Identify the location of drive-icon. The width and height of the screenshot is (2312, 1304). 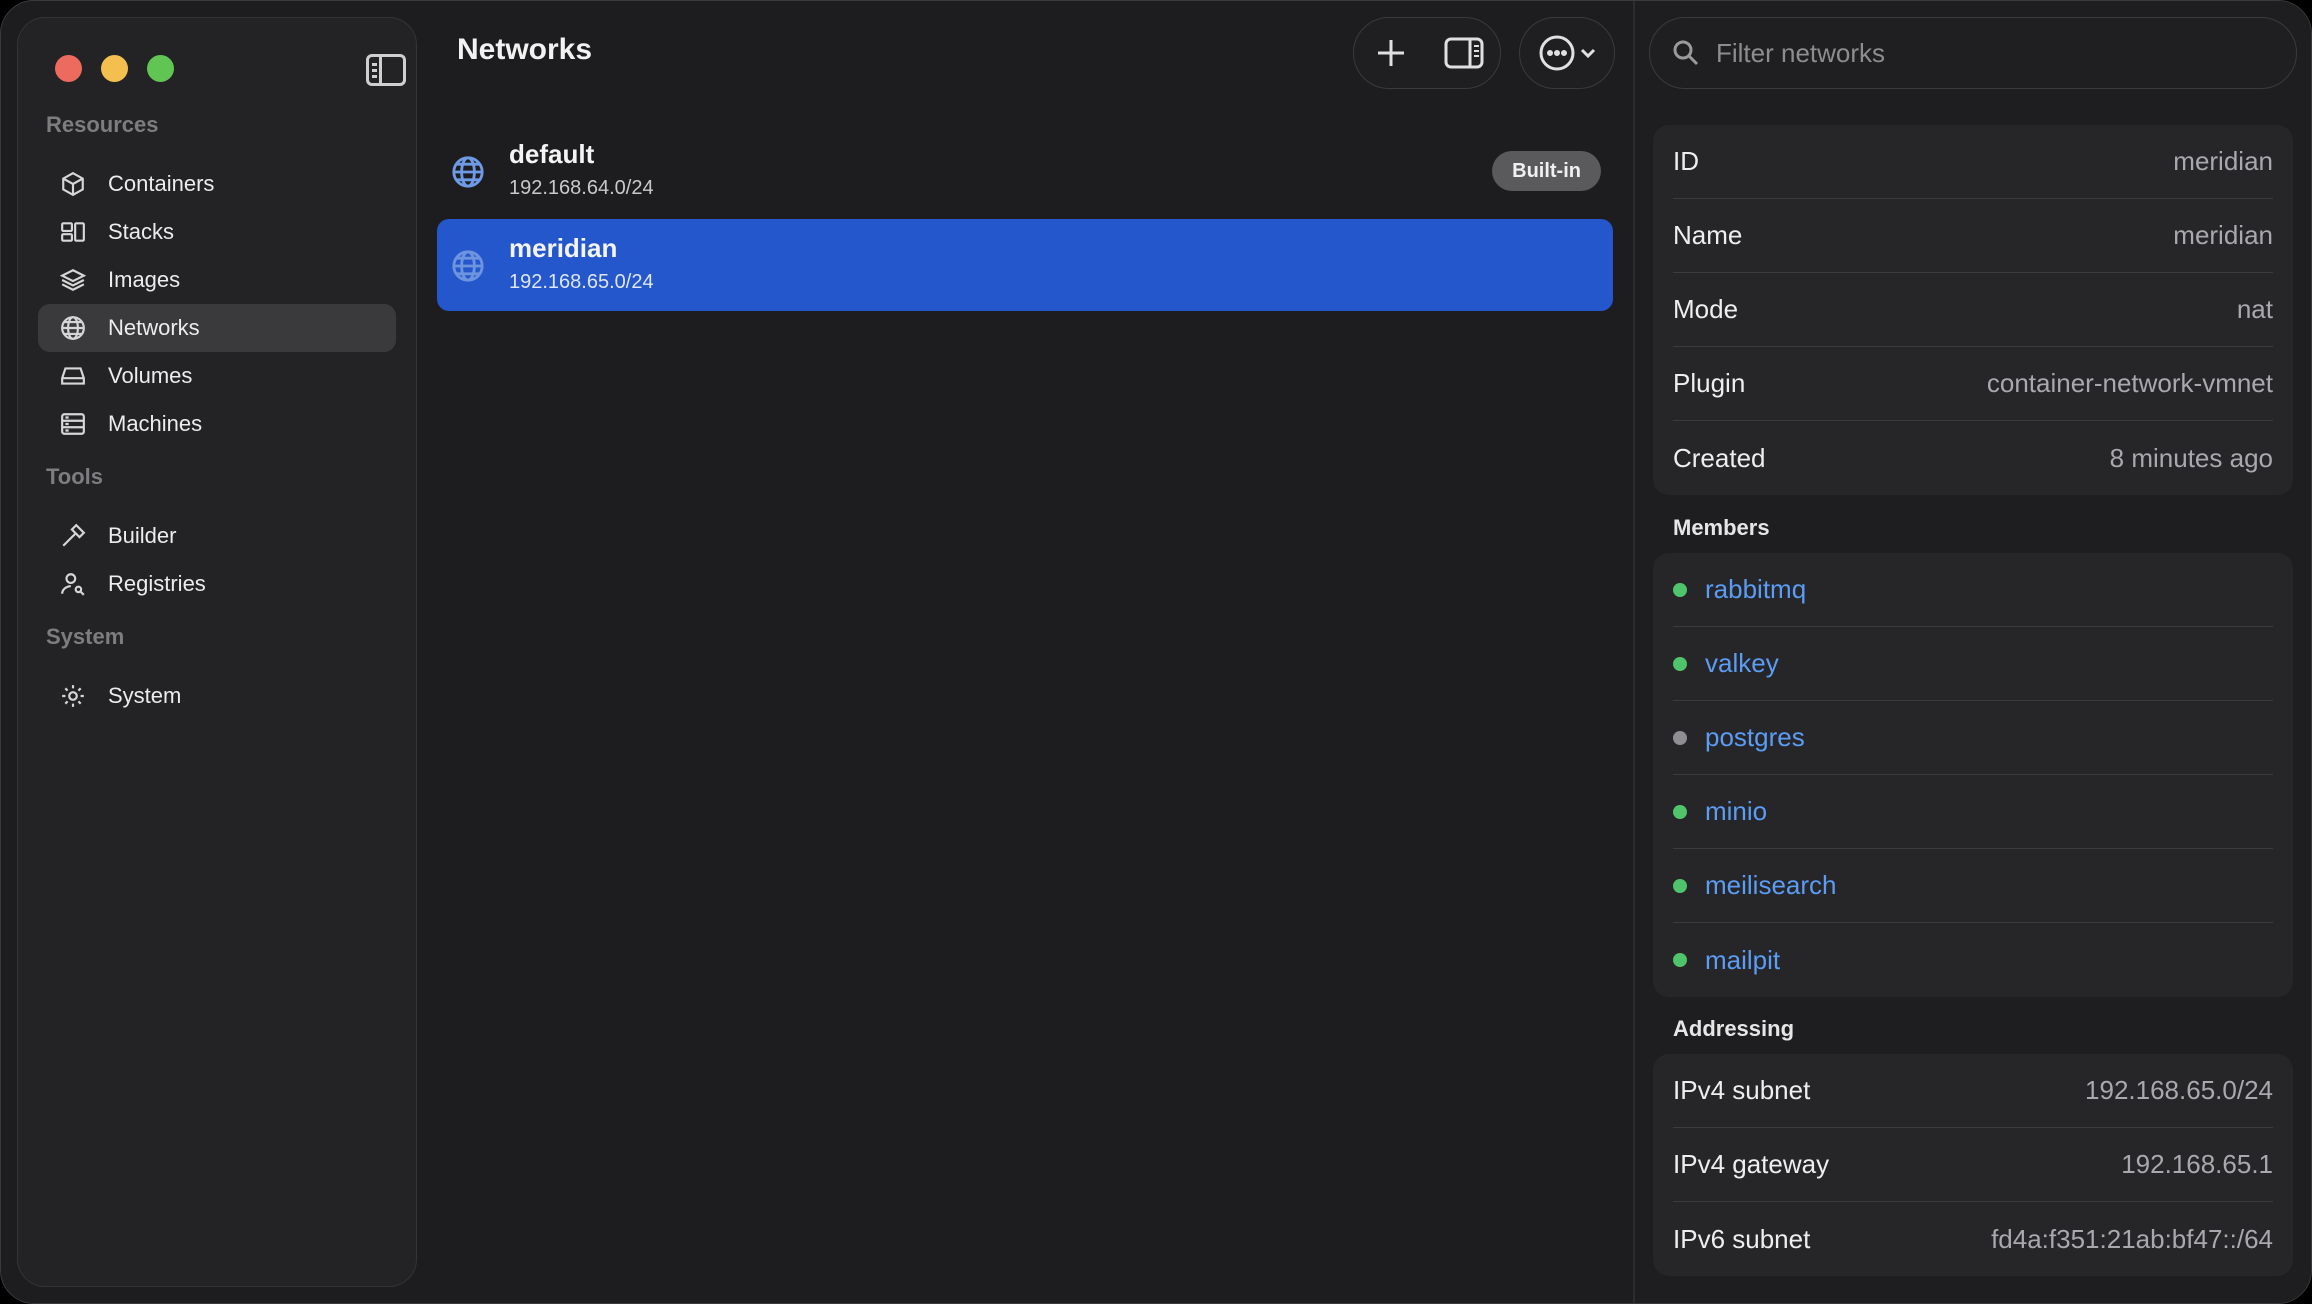
(73, 376).